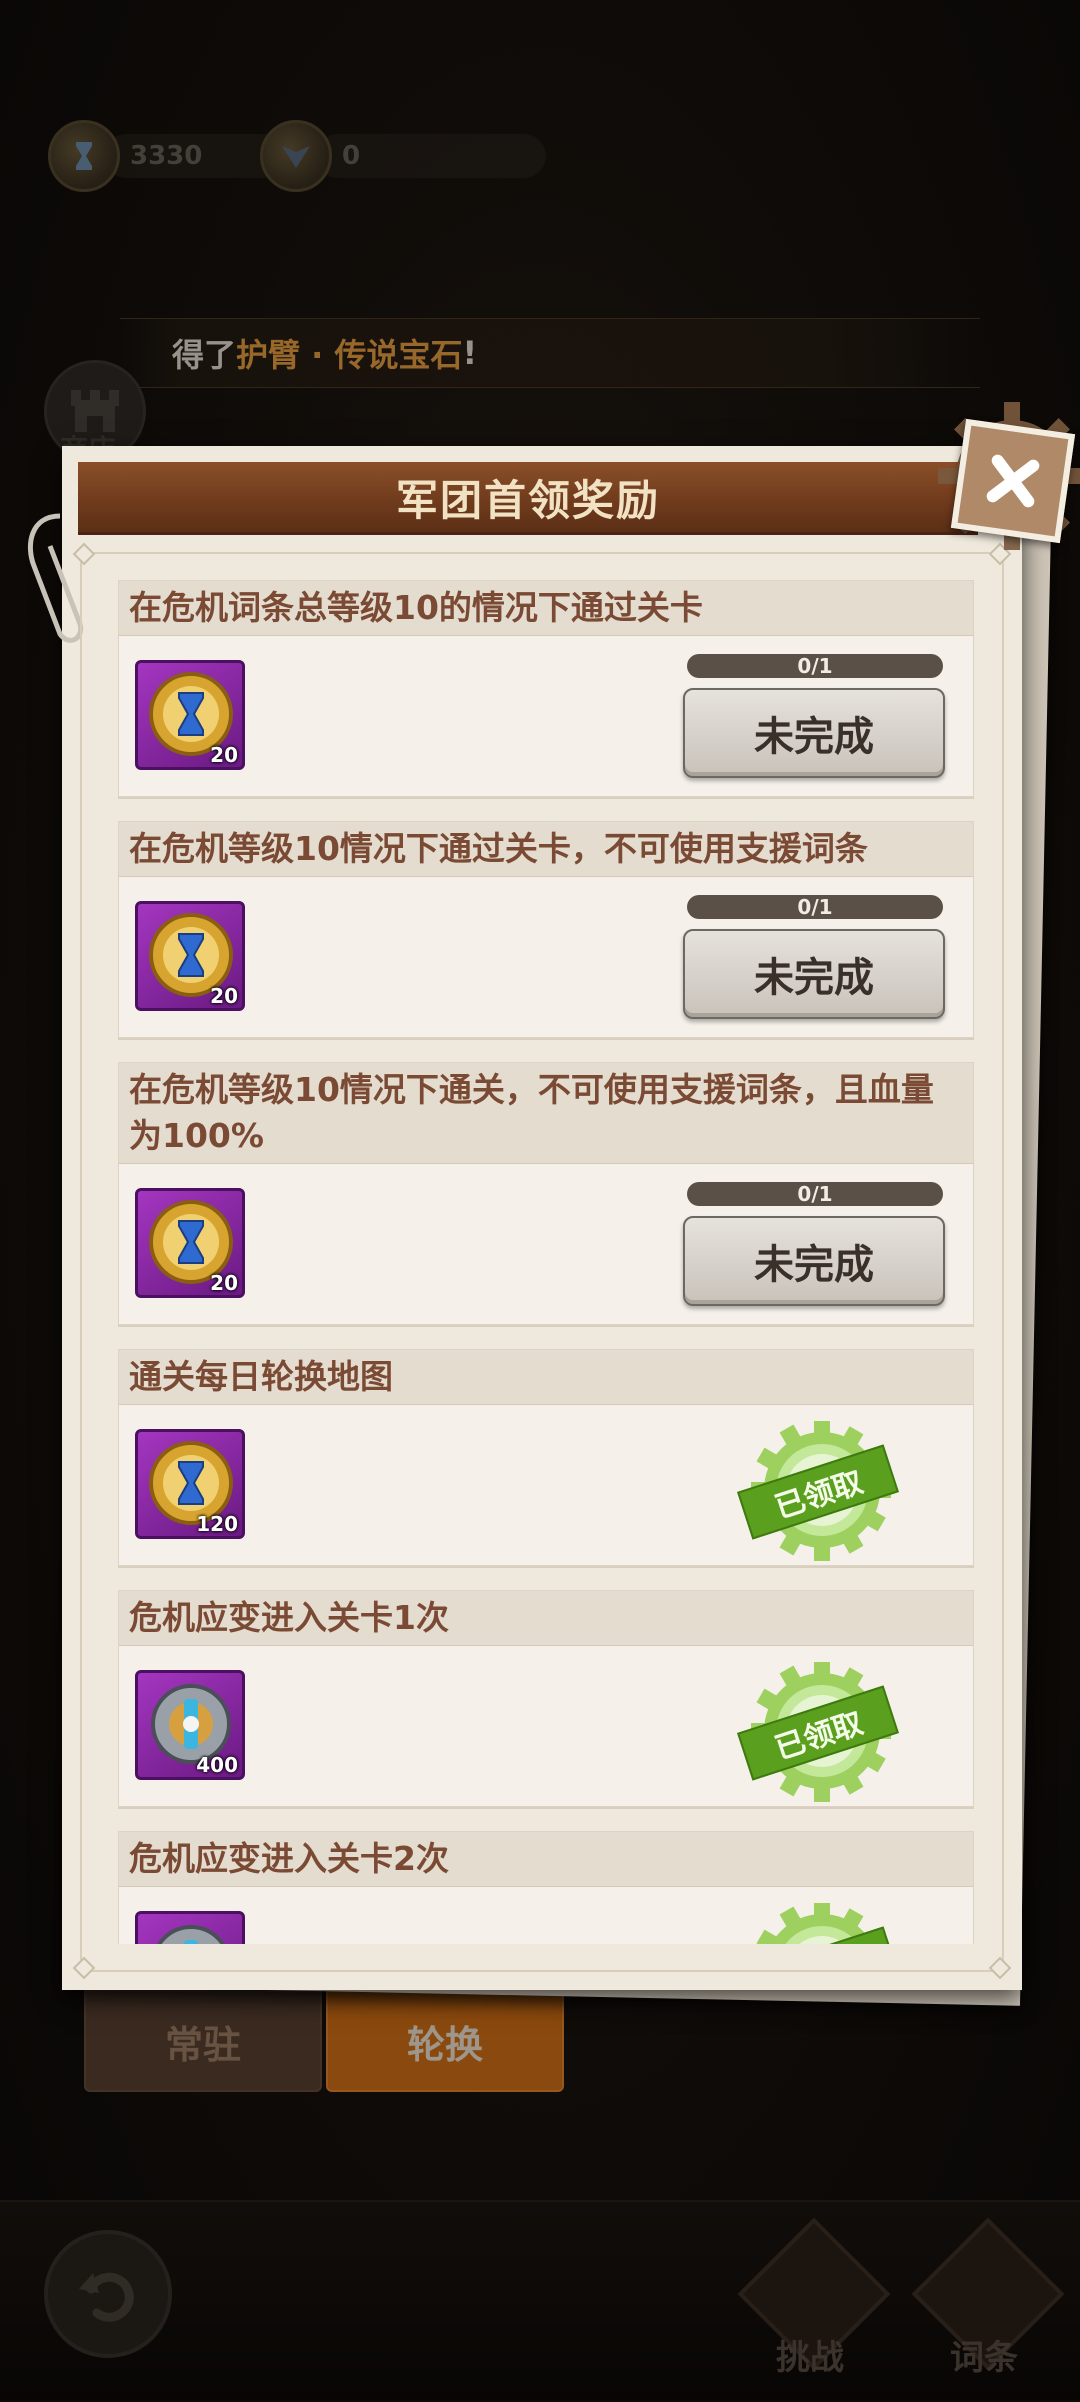  What do you see at coordinates (217, 1524) in the screenshot?
I see `reward-count: 120` at bounding box center [217, 1524].